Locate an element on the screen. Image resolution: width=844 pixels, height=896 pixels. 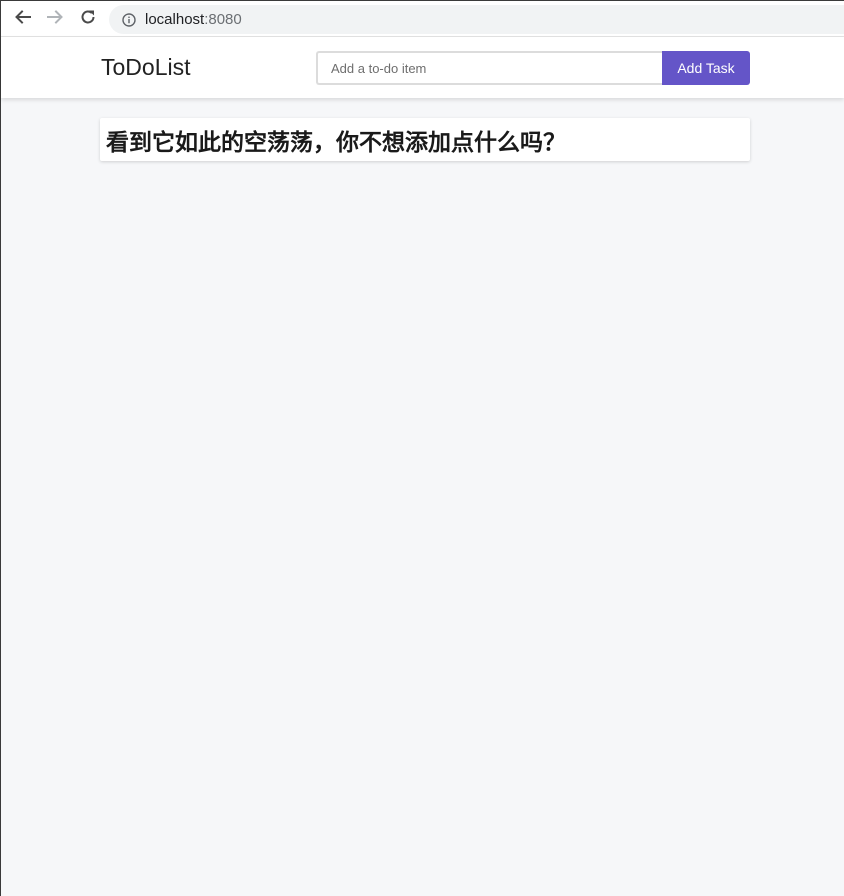
info-icon is located at coordinates (129, 20).